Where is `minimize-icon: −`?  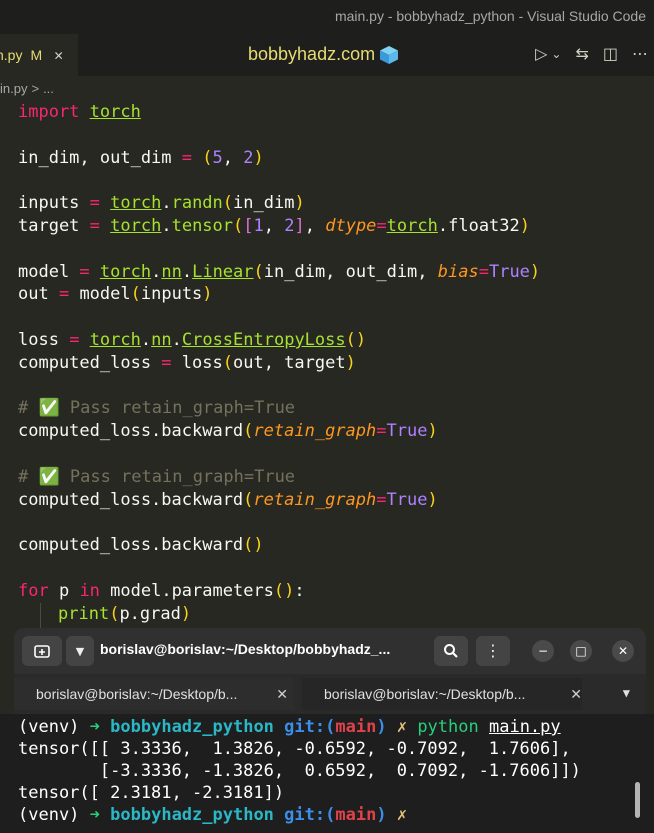
minimize-icon: − is located at coordinates (543, 651).